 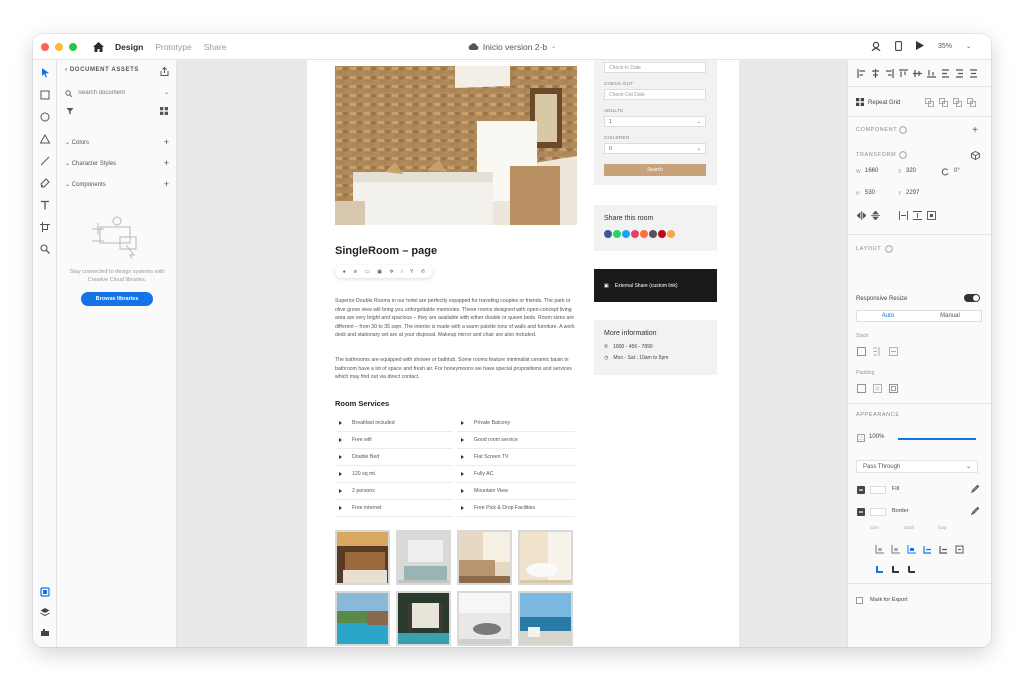 I want to click on play-preview-icon, so click(x=919, y=46).